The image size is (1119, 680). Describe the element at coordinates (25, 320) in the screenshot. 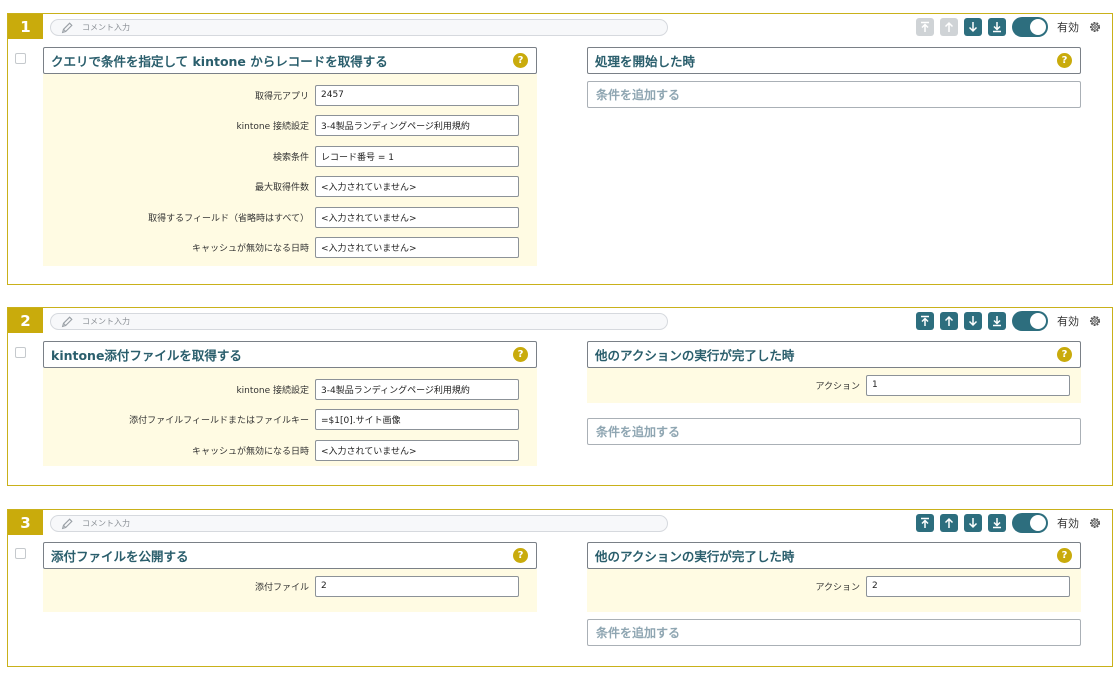

I see `block-number: 2` at that location.